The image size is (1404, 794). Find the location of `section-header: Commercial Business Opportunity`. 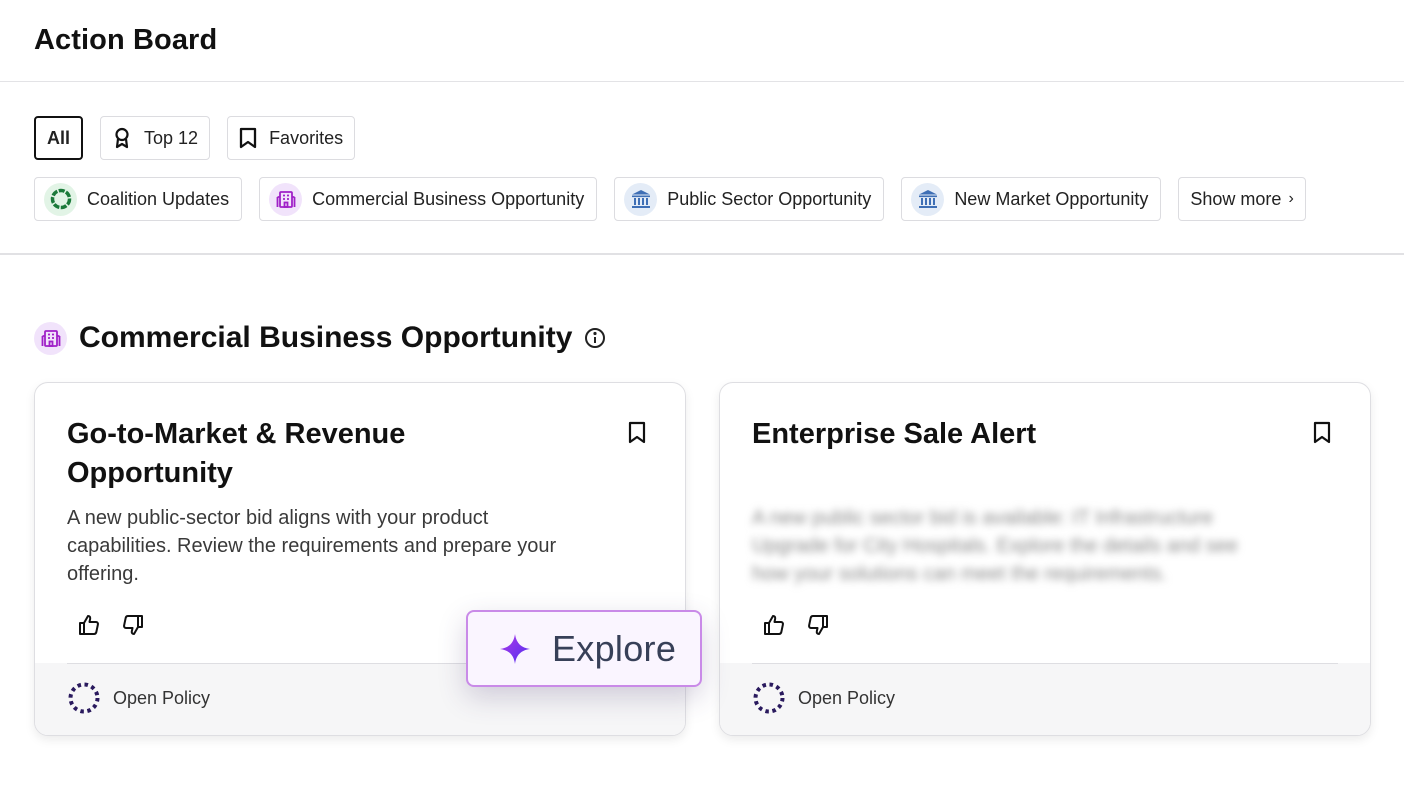

section-header: Commercial Business Opportunity is located at coordinates (320, 338).